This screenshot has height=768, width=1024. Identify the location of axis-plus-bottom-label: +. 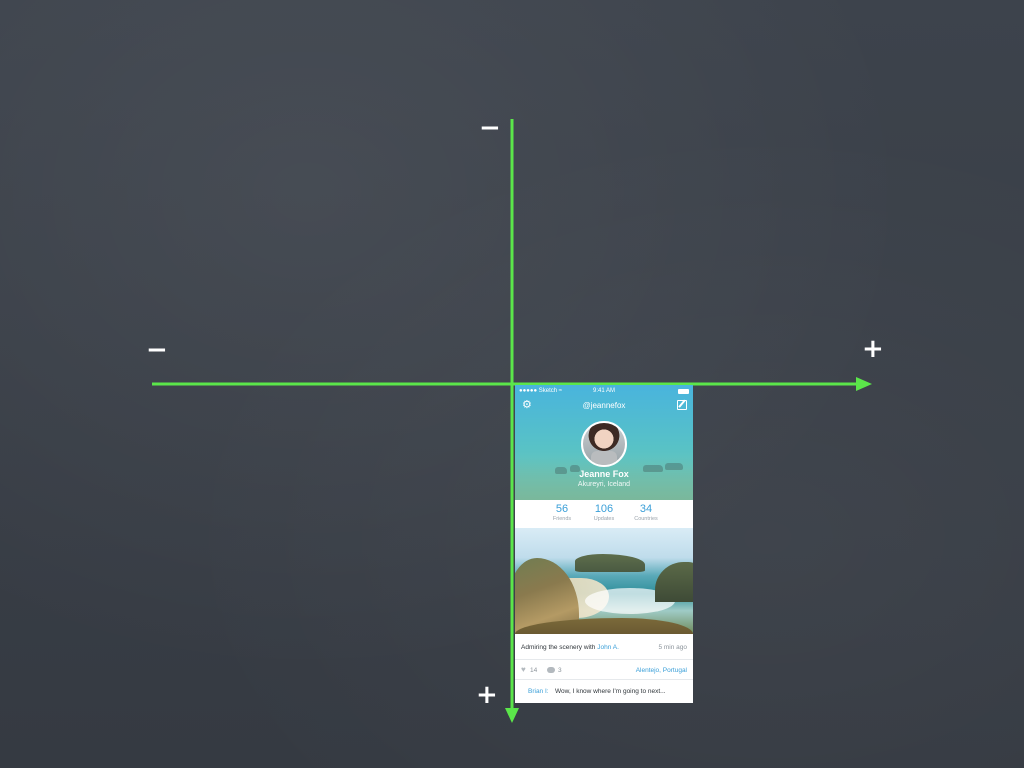
(487, 695).